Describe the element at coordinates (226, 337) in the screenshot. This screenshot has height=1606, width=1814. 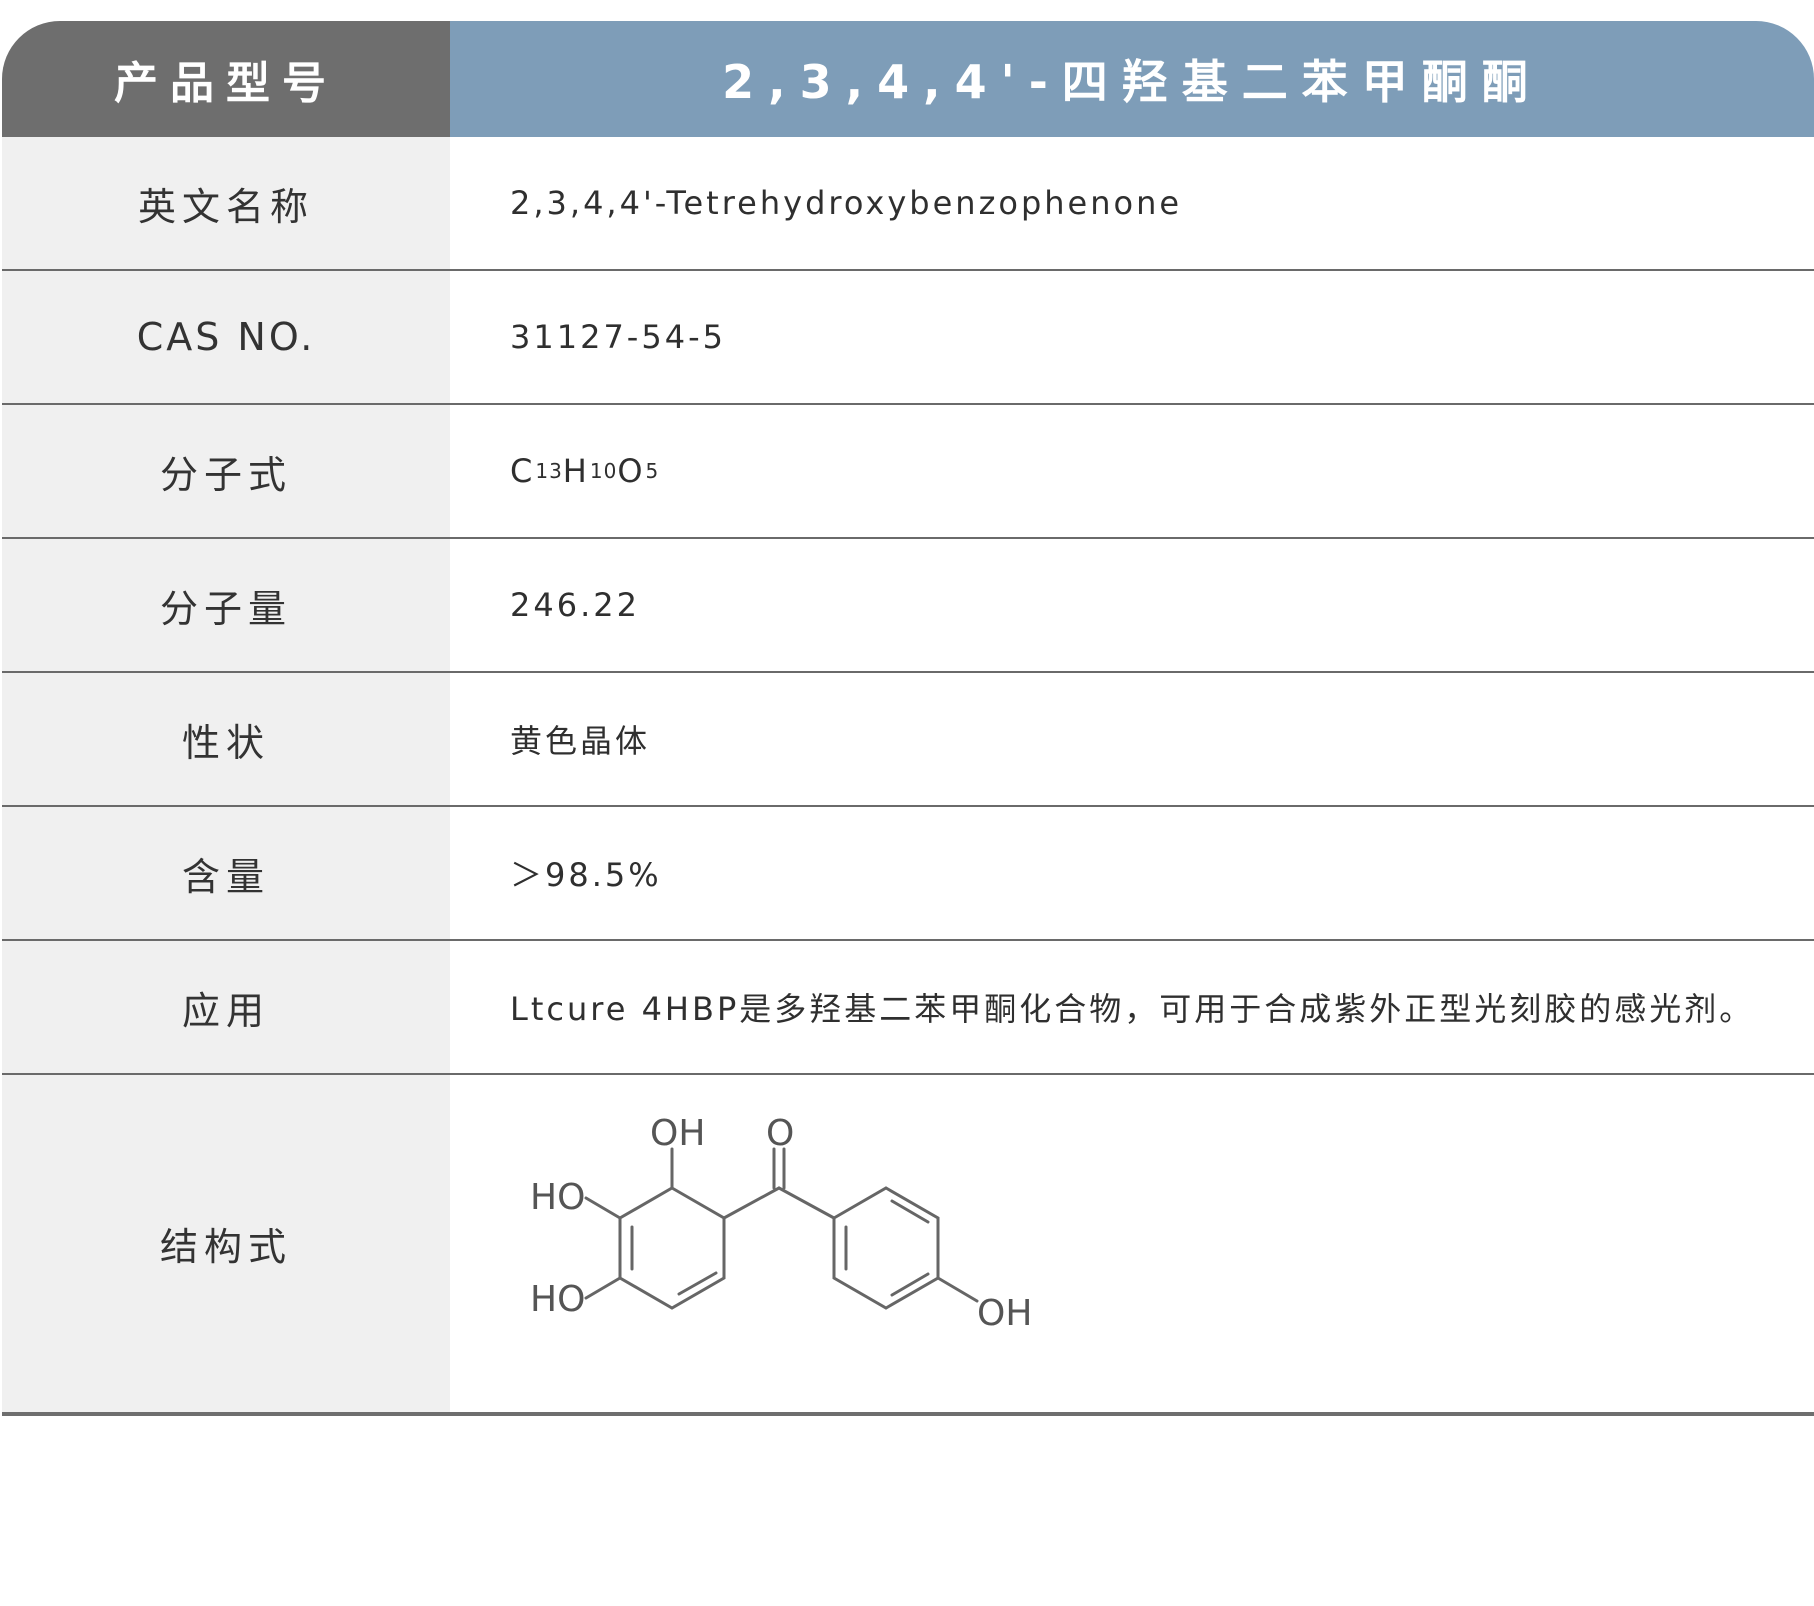
I see `cas-no-label: CAS NO.` at that location.